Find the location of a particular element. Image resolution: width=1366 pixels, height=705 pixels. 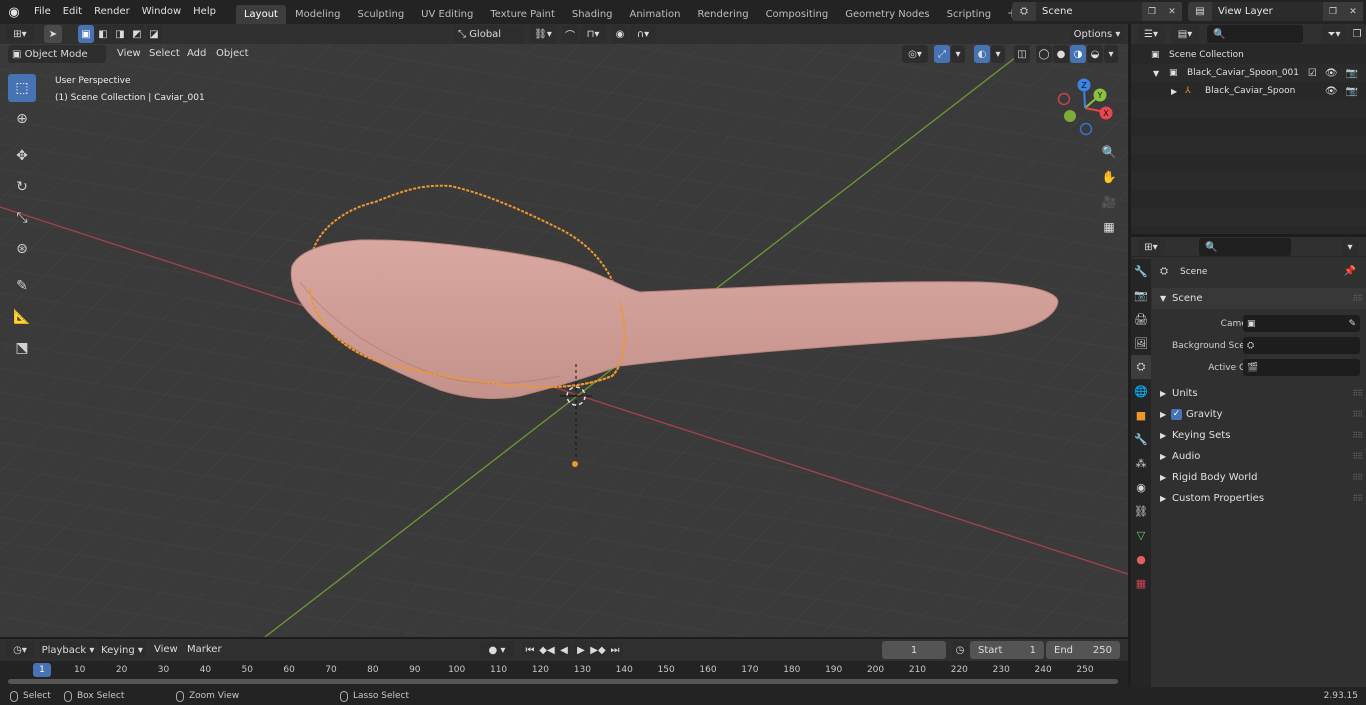

view-layer-tab-icon: 🖼 is located at coordinates (1141, 343).